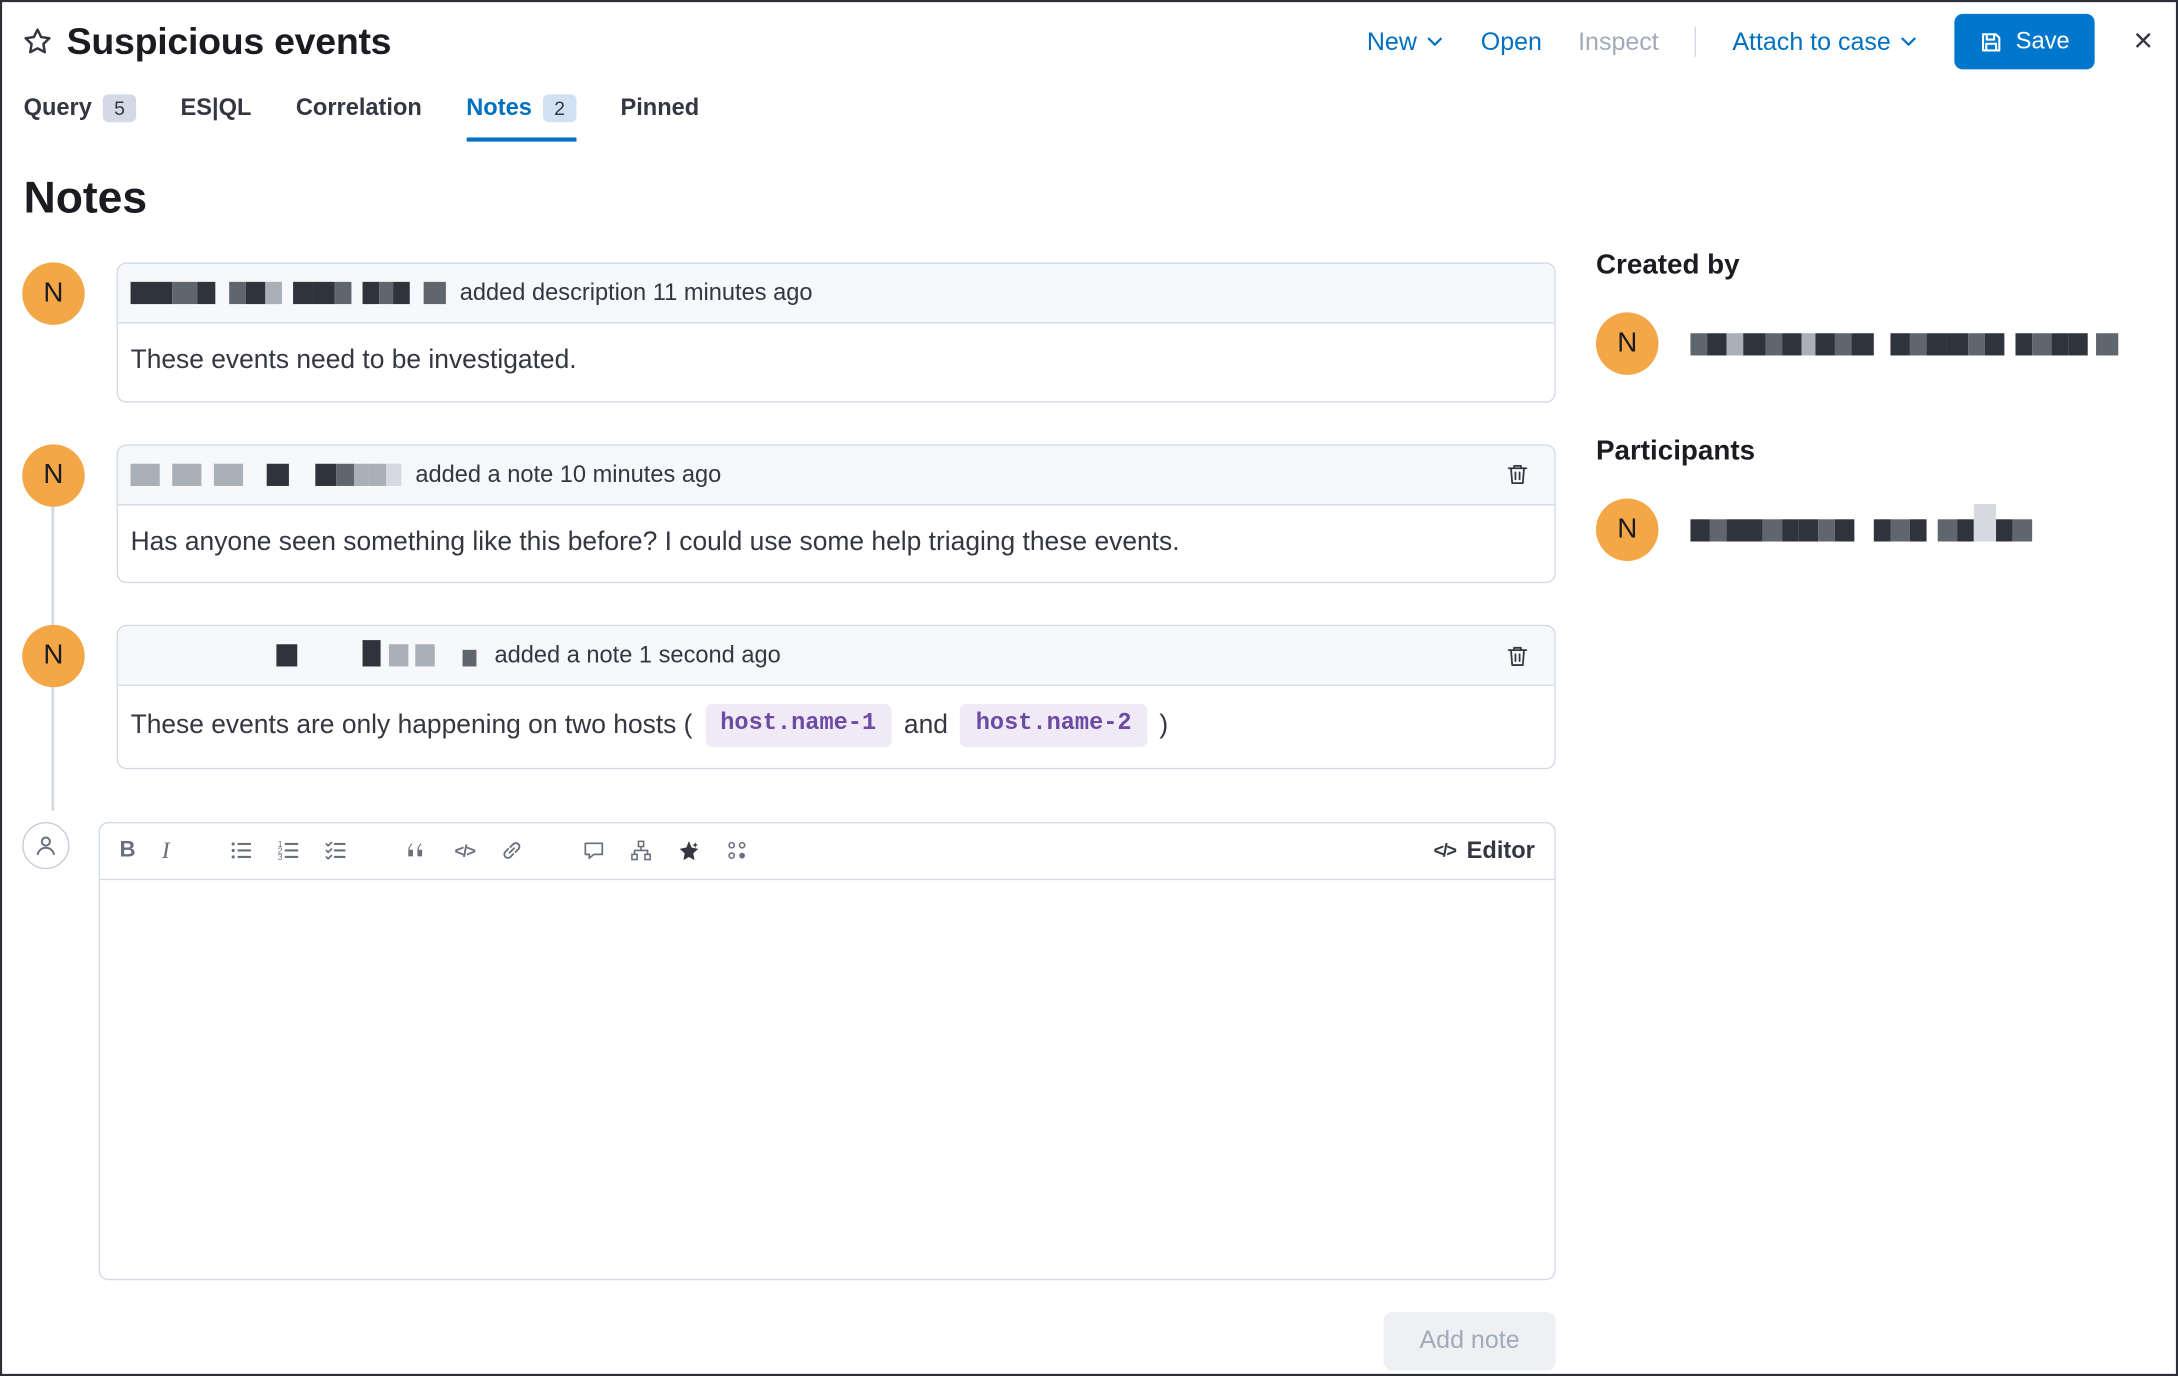 Image resolution: width=2178 pixels, height=1376 pixels. Describe the element at coordinates (689, 851) in the screenshot. I see `timeline-plugin-icon` at that location.